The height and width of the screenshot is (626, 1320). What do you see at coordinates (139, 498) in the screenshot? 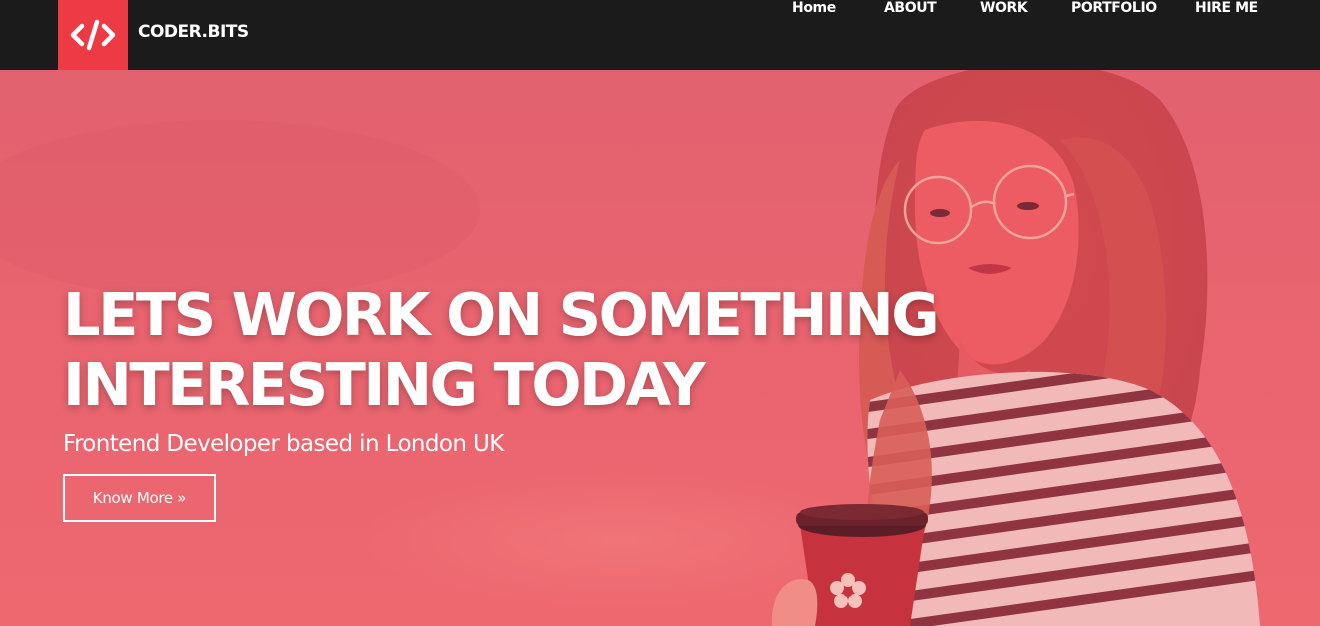
I see `know-more-button: Know More »` at bounding box center [139, 498].